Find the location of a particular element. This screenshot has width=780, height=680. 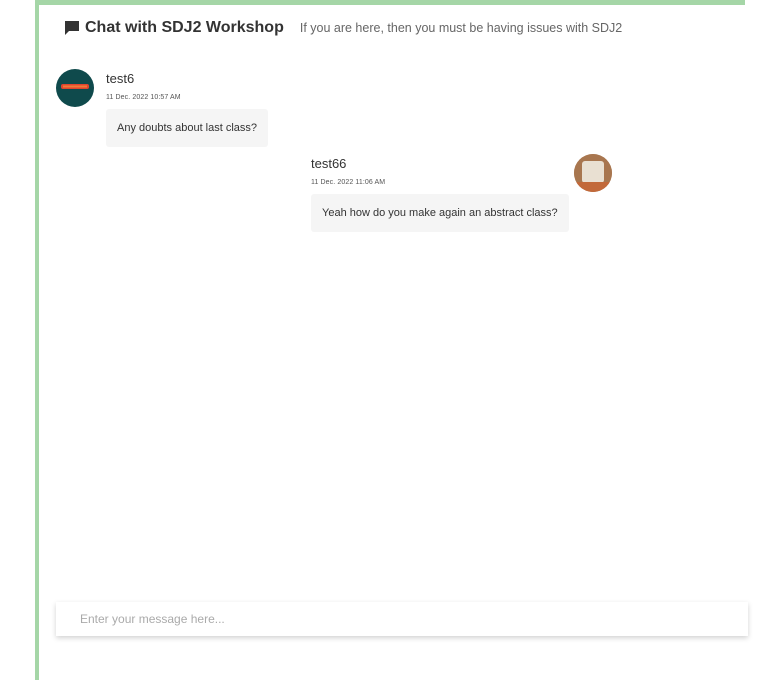

message-bubble: Any doubts about last class? is located at coordinates (187, 128).